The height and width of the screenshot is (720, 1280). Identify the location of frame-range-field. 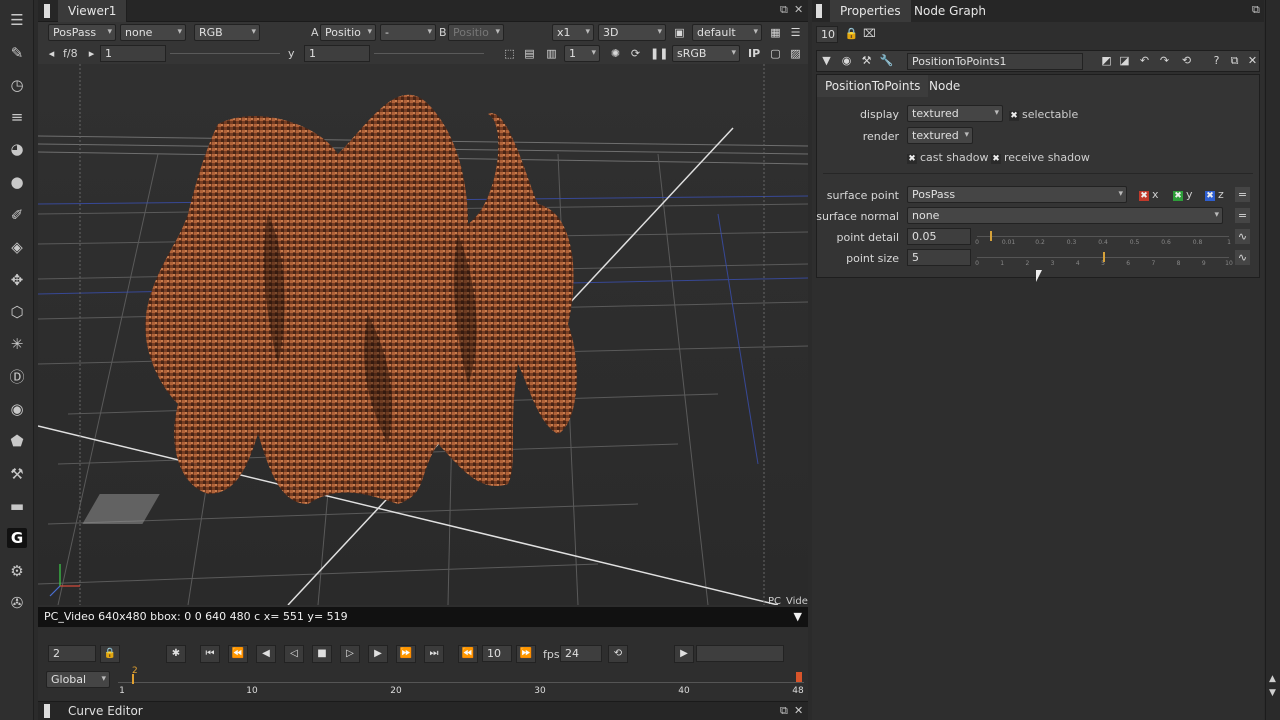
(740, 653).